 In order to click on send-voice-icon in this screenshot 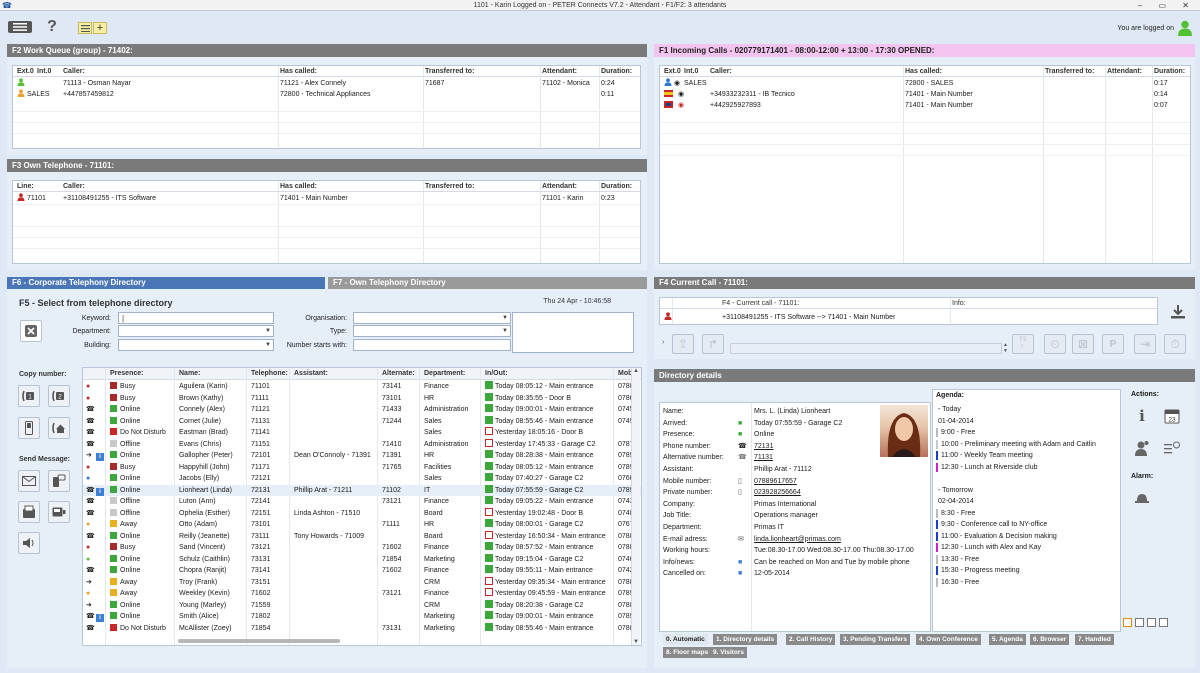, I will do `click(29, 543)`.